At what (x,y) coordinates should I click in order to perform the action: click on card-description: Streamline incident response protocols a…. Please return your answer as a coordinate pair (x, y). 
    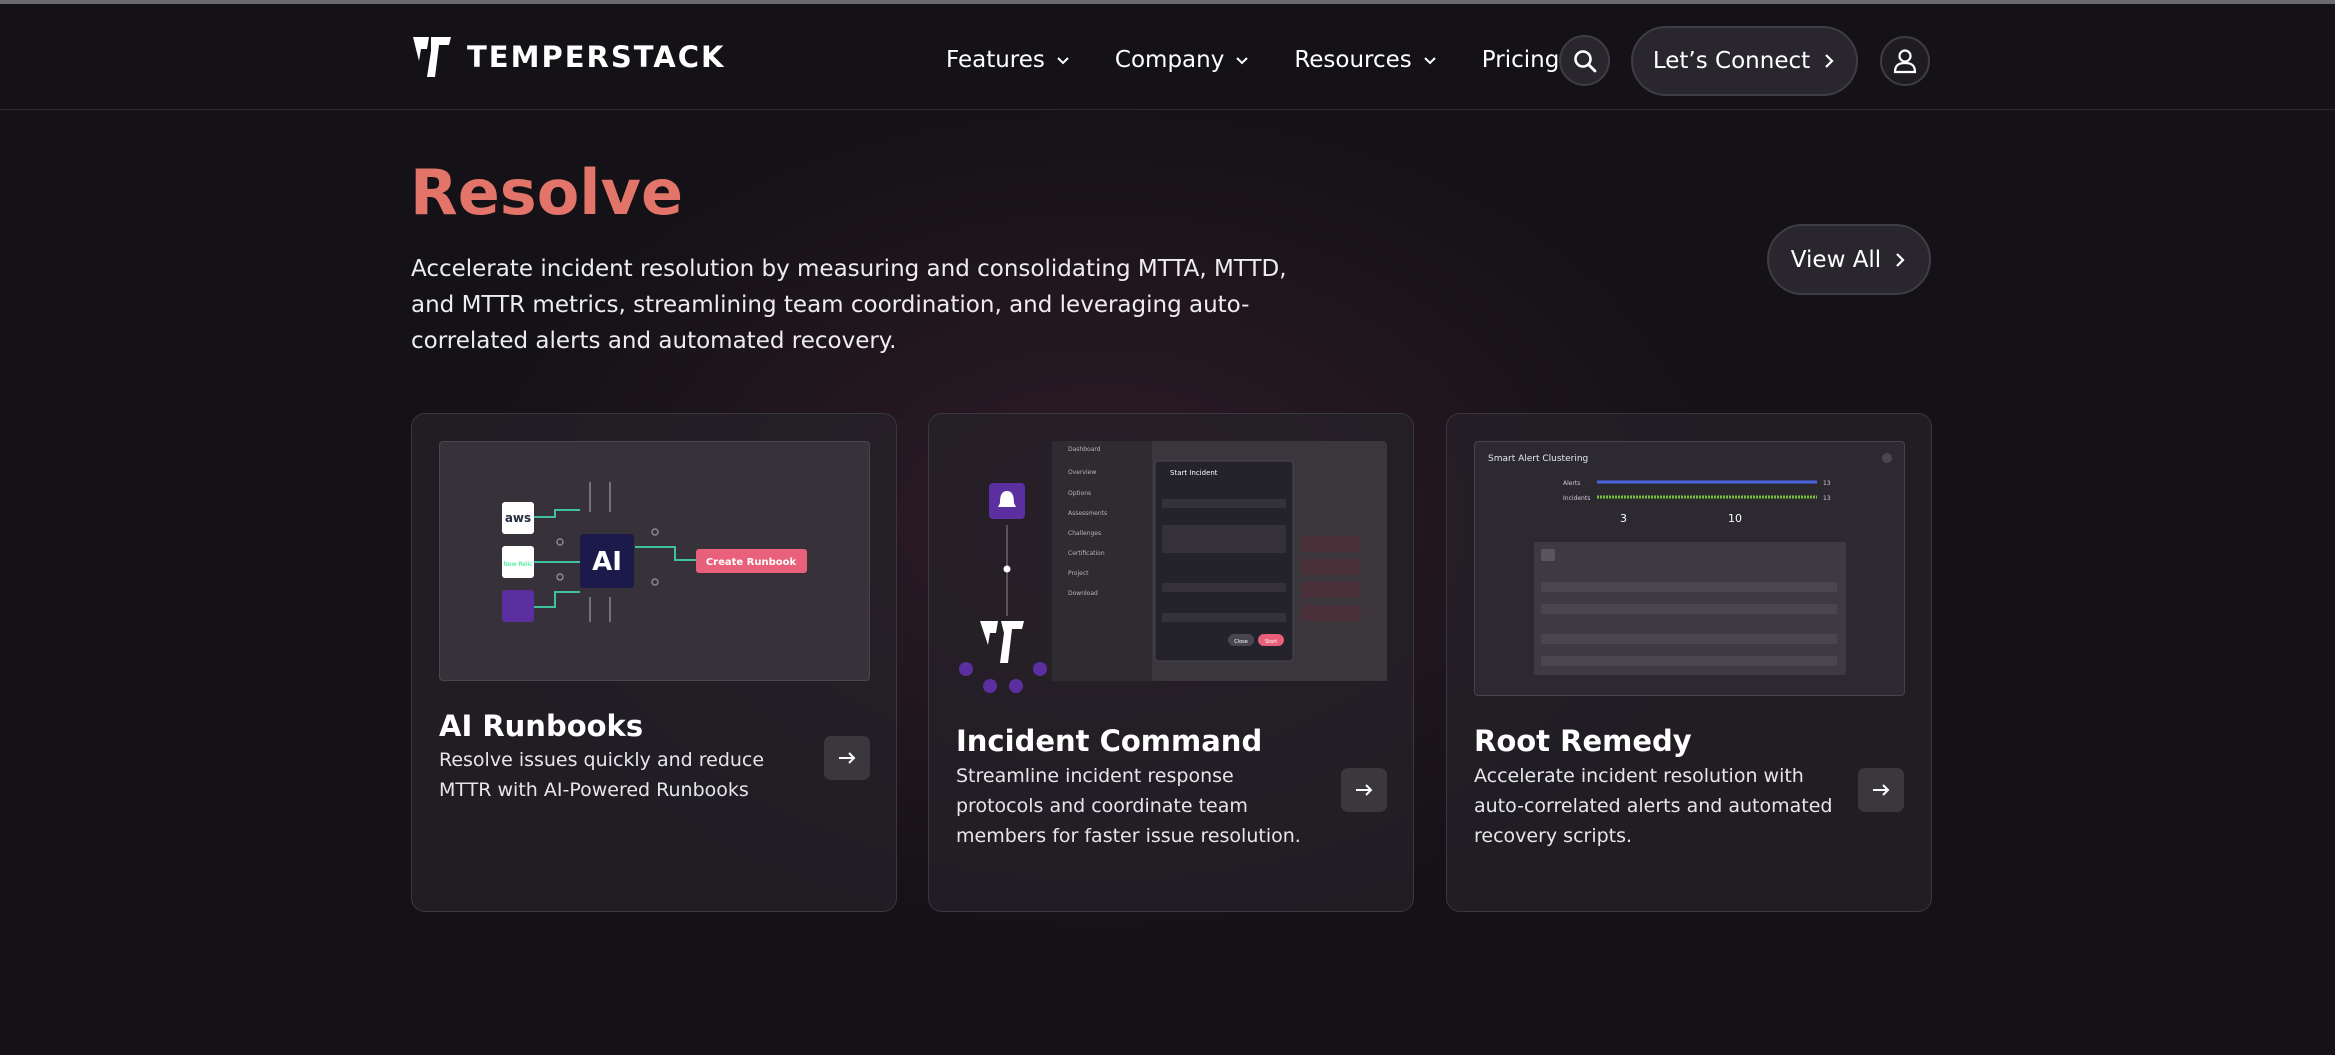
    Looking at the image, I should click on (1128, 806).